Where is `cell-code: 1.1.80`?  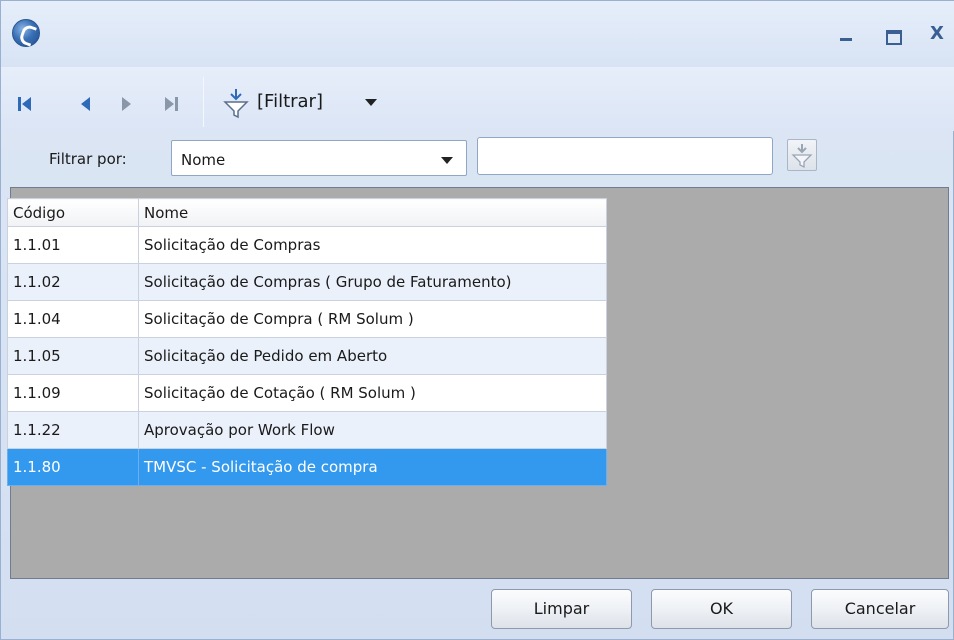 cell-code: 1.1.80 is located at coordinates (73, 467).